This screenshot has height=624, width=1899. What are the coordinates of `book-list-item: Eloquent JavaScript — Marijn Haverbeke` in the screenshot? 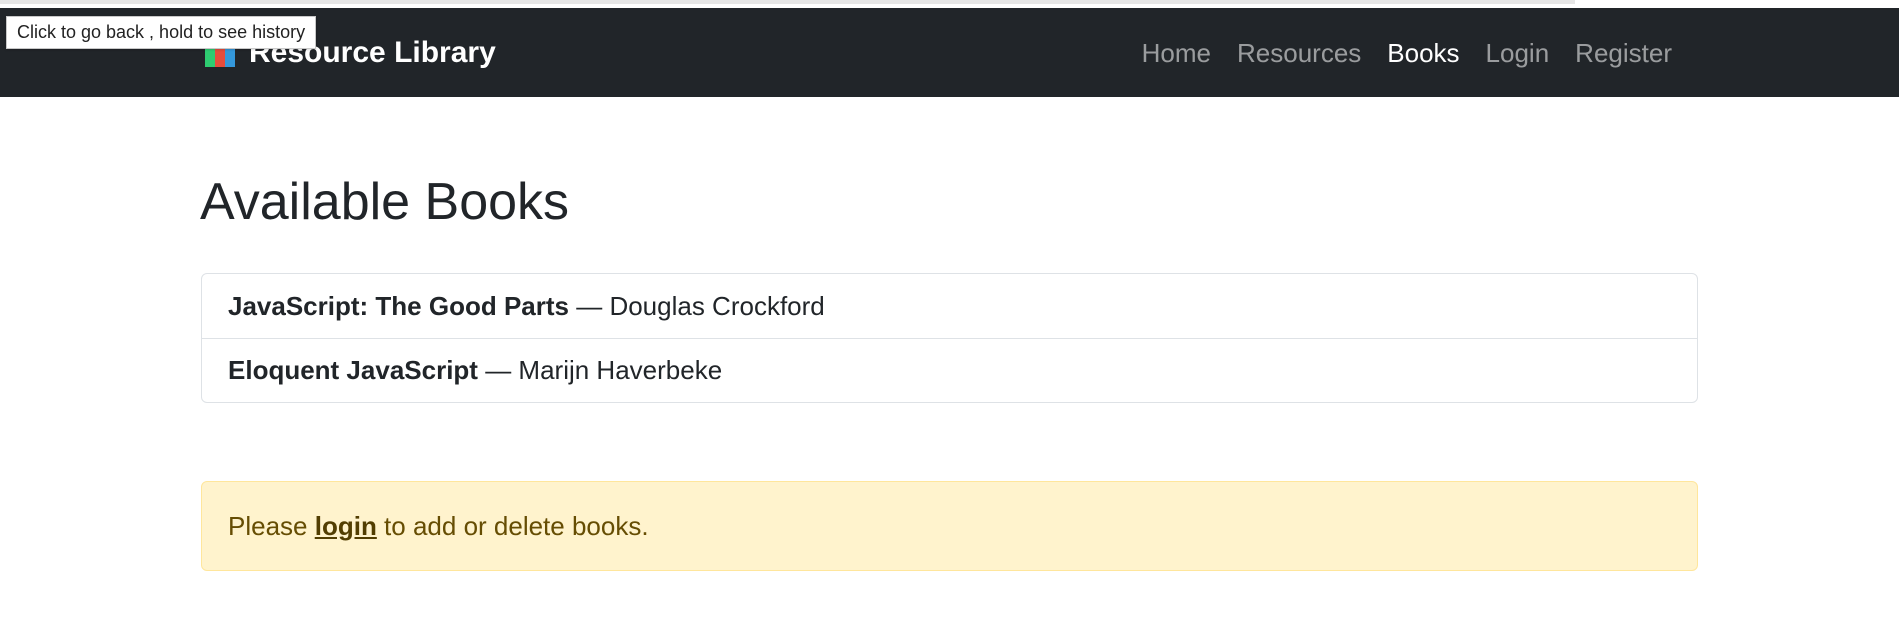 It's located at (949, 370).